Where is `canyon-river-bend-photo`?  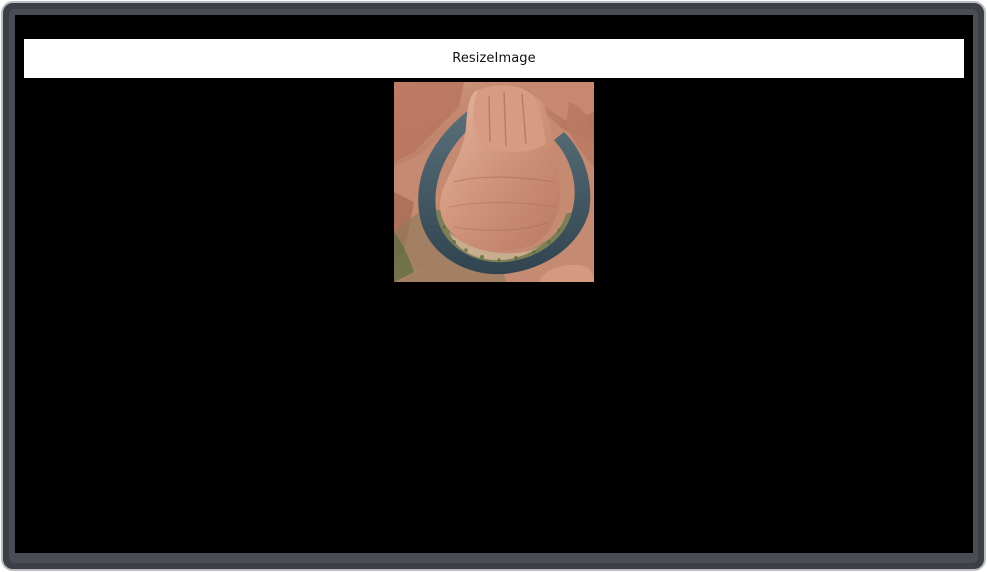 canyon-river-bend-photo is located at coordinates (494, 182).